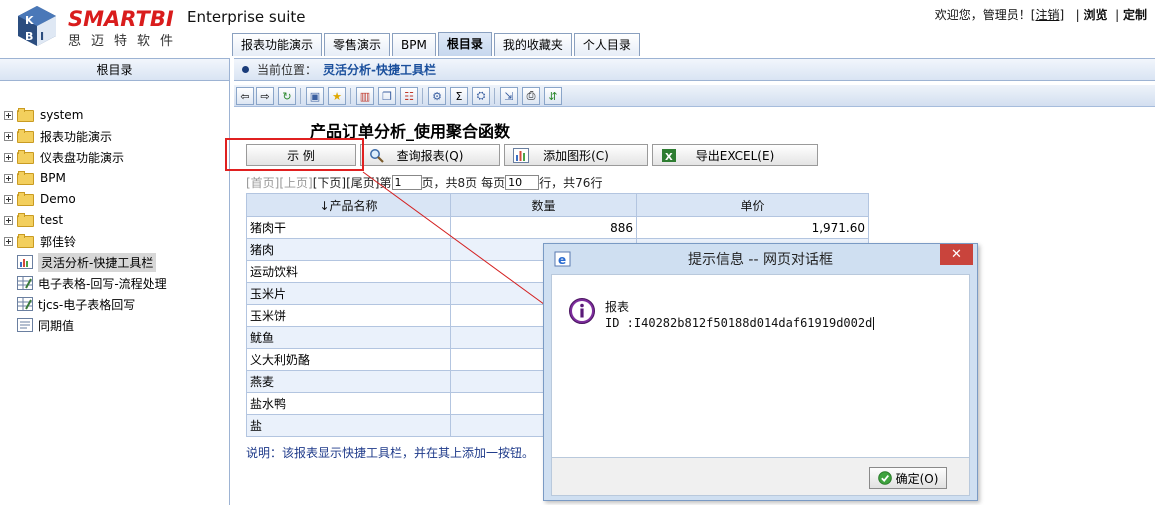  Describe the element at coordinates (348, 381) in the screenshot. I see `cell-product: 燕麦` at that location.